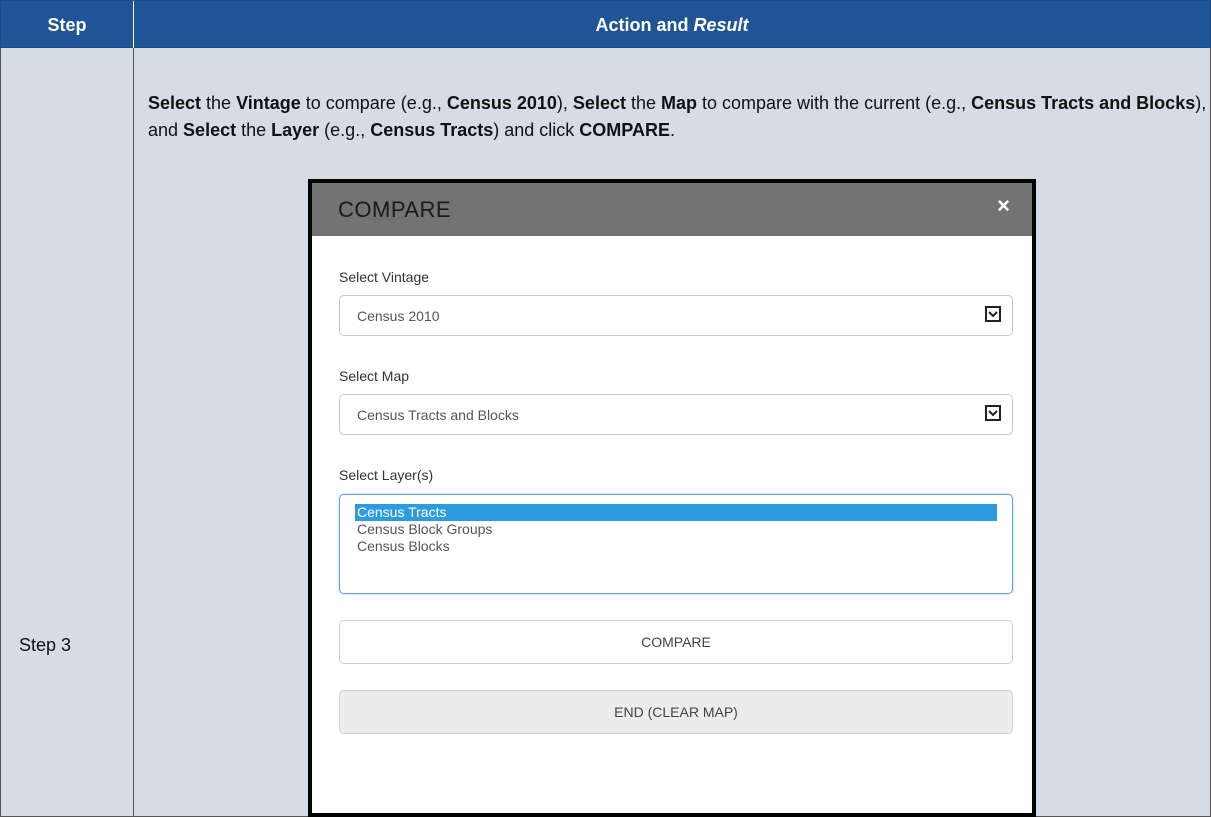 This screenshot has width=1211, height=817. I want to click on vintage-label: Select Vintage, so click(384, 277).